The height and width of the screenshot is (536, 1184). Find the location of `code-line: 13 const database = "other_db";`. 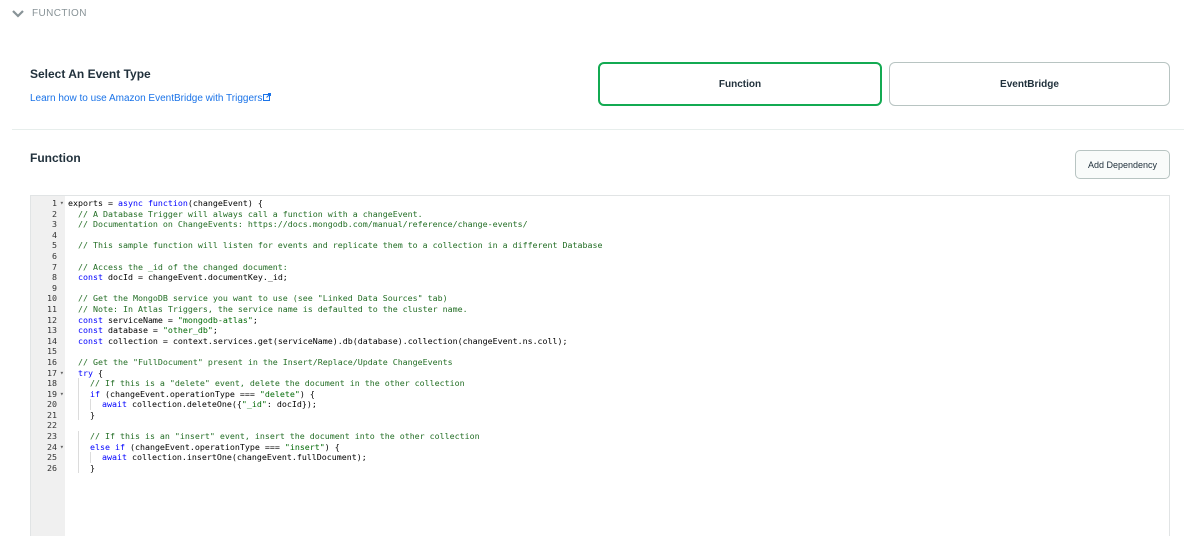

code-line: 13 const database = "other_db"; is located at coordinates (600, 330).